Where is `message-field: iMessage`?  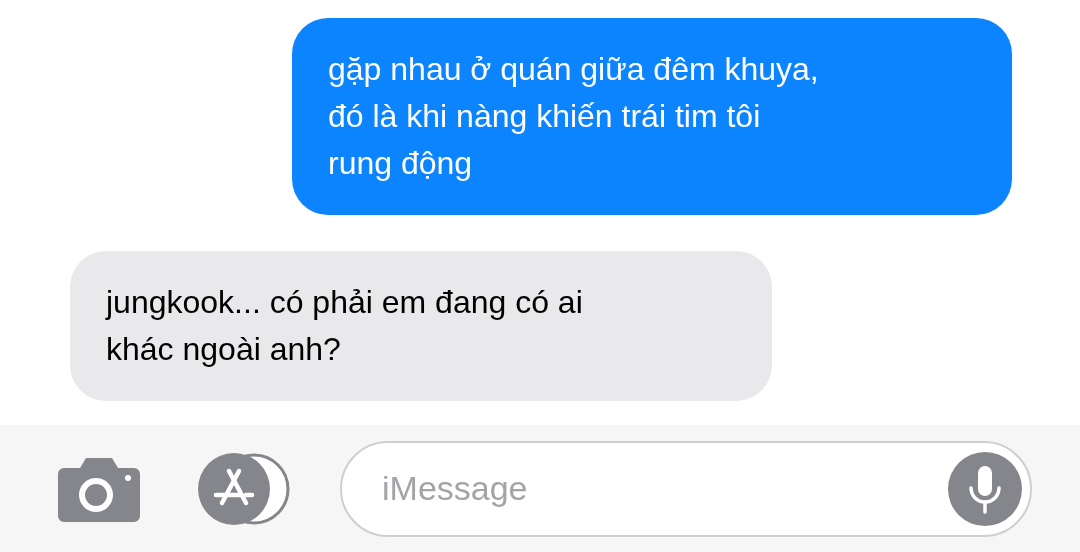
message-field: iMessage is located at coordinates (686, 488).